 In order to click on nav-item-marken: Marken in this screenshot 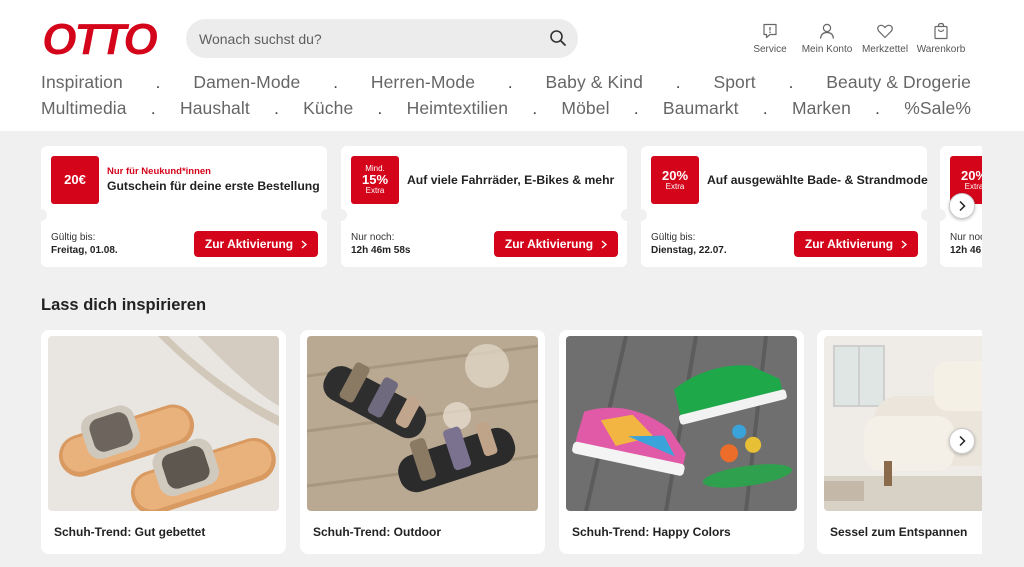, I will do `click(821, 108)`.